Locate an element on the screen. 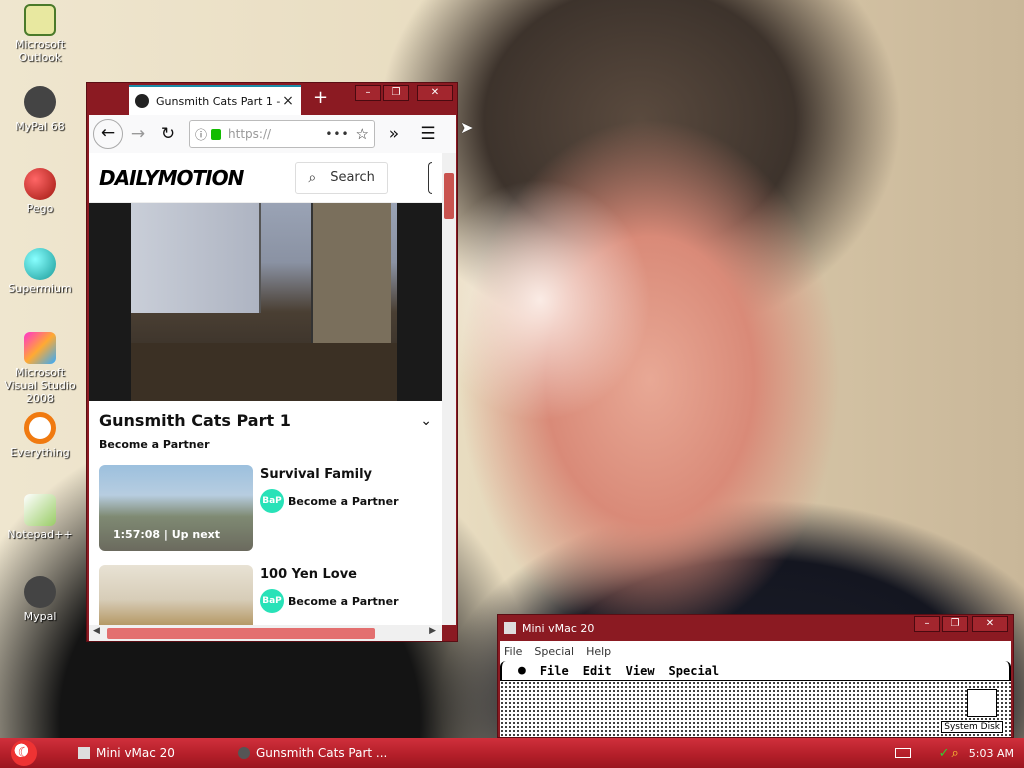  vmac-menu-special: Special is located at coordinates (554, 651).